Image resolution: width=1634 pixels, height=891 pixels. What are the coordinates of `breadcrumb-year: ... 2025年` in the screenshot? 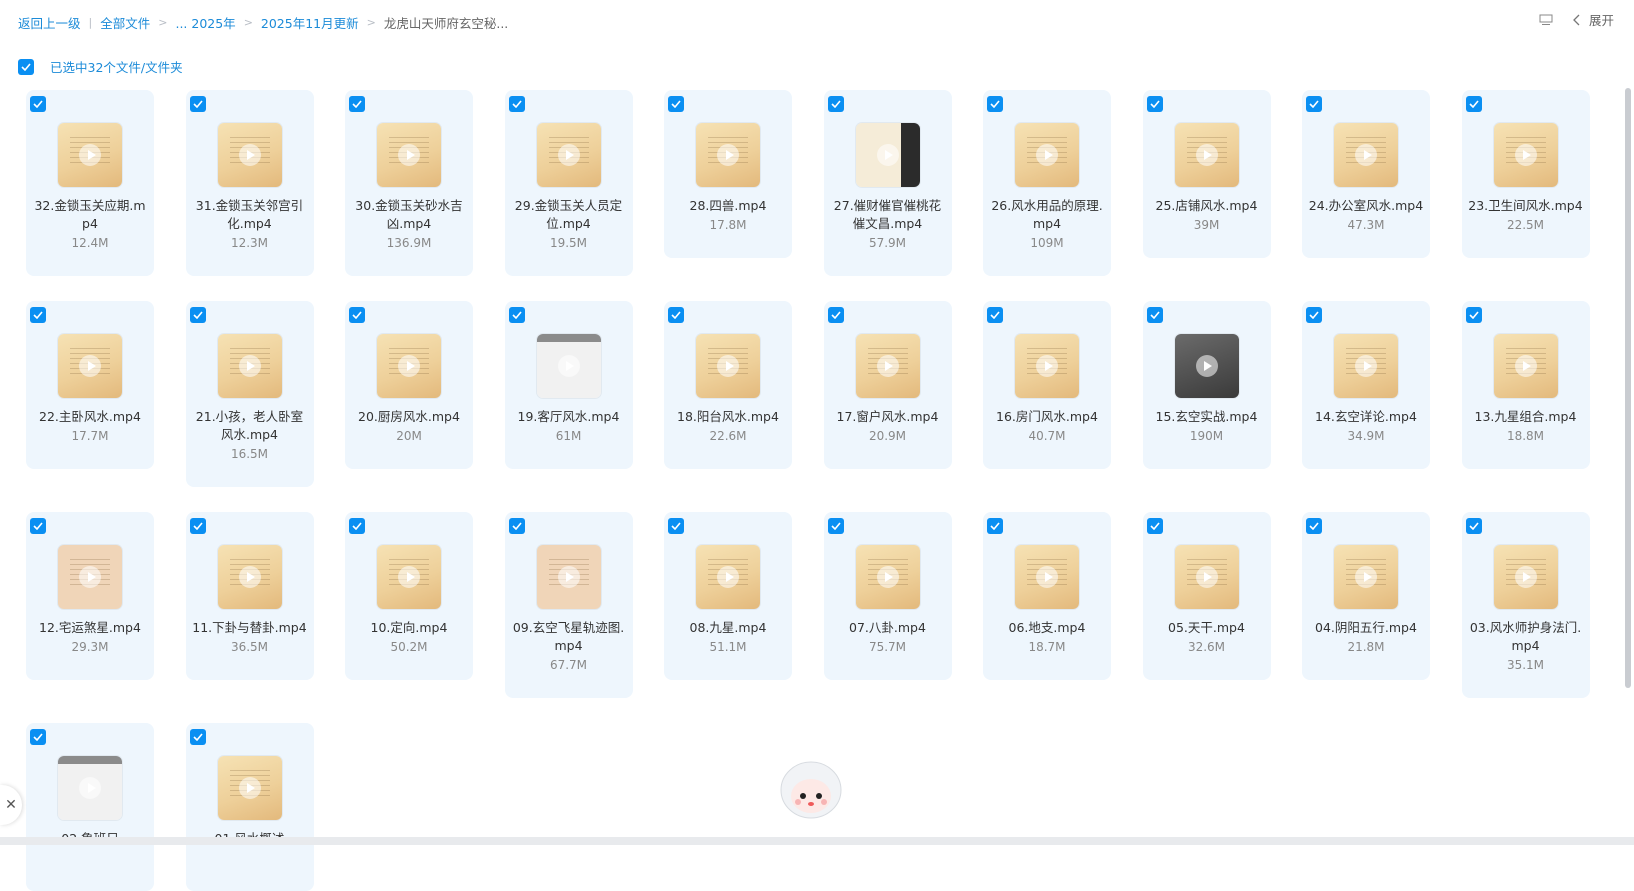 It's located at (205, 22).